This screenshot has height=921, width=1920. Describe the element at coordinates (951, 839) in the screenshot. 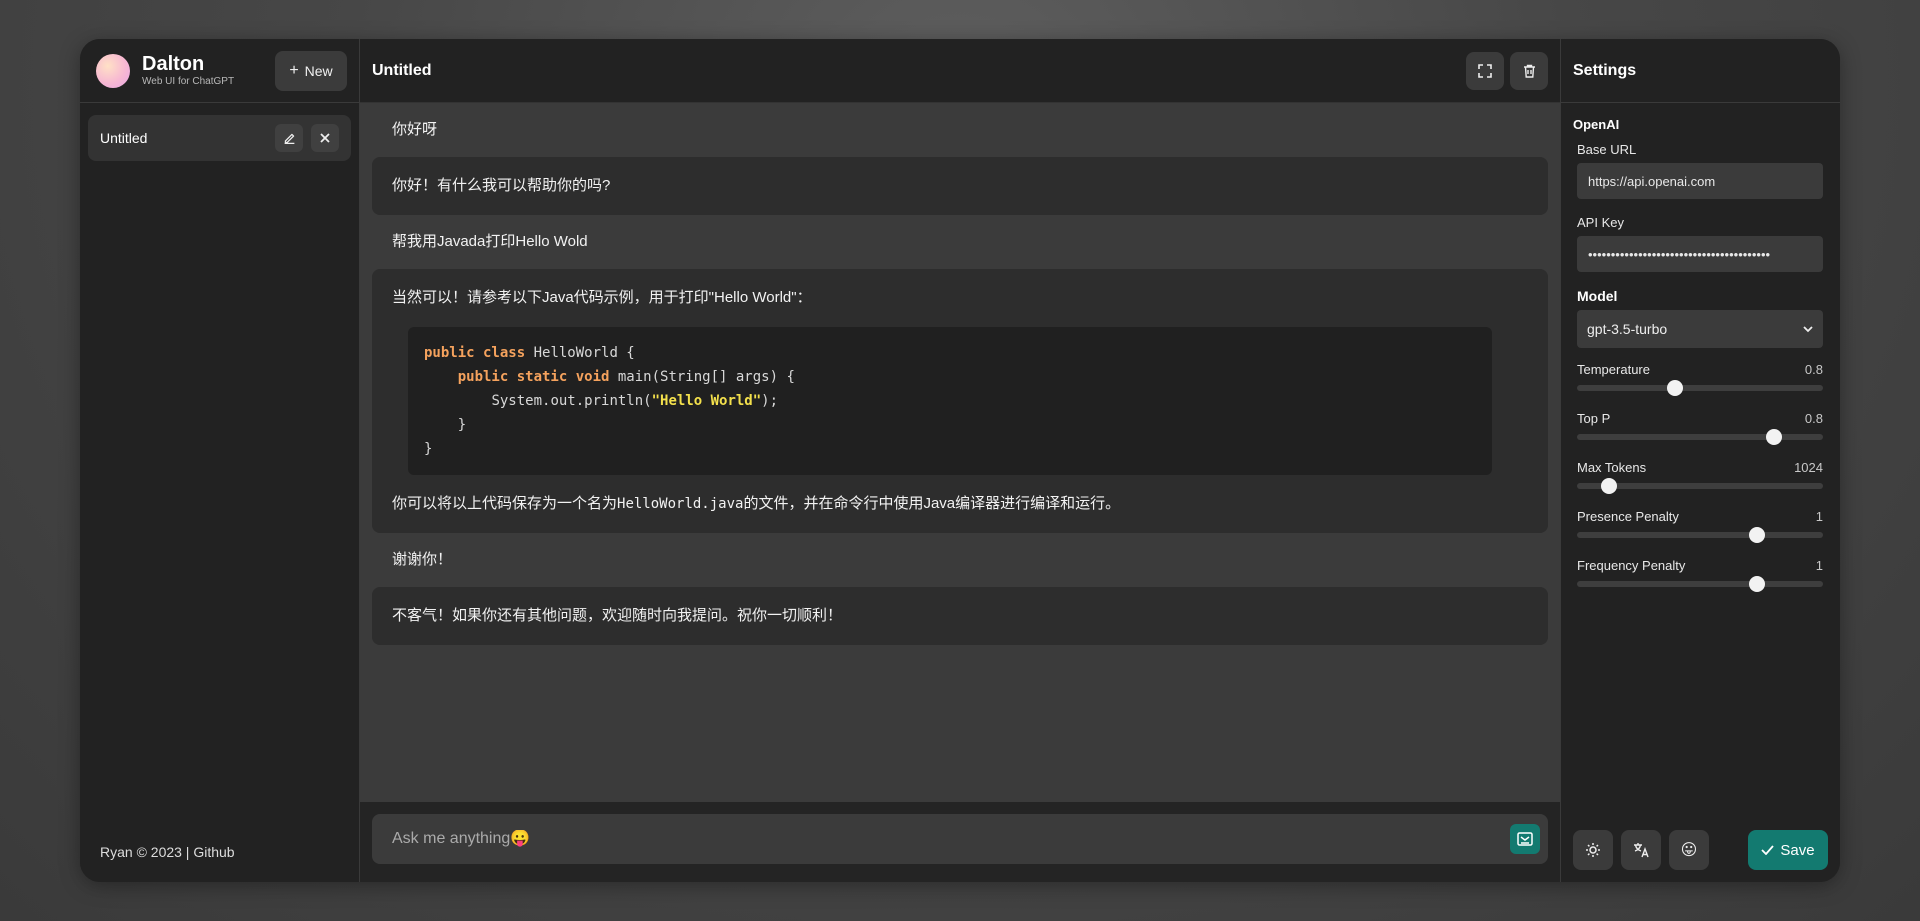

I see `chat-input` at that location.